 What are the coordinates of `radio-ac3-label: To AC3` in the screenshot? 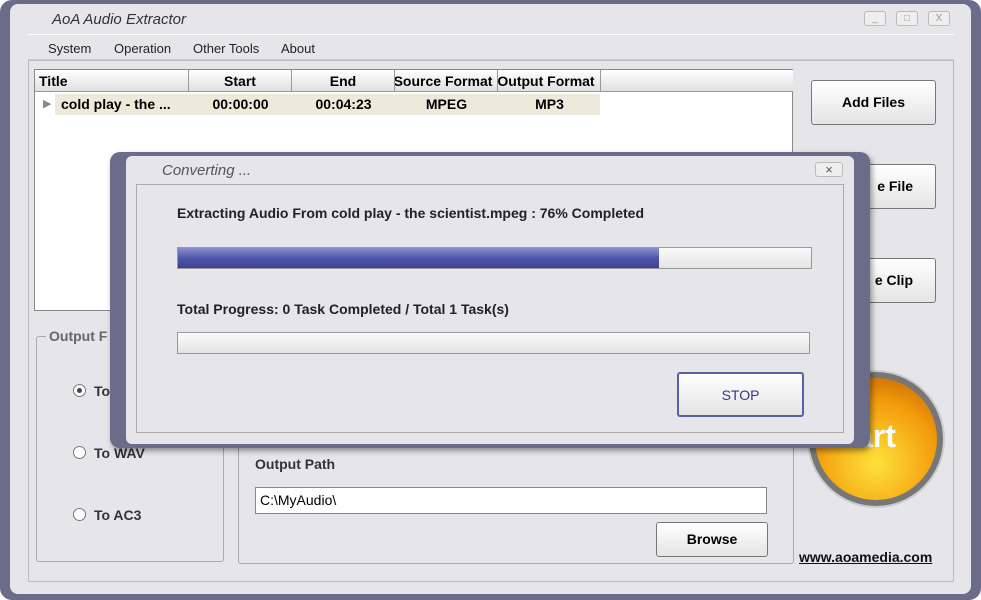 It's located at (118, 515).